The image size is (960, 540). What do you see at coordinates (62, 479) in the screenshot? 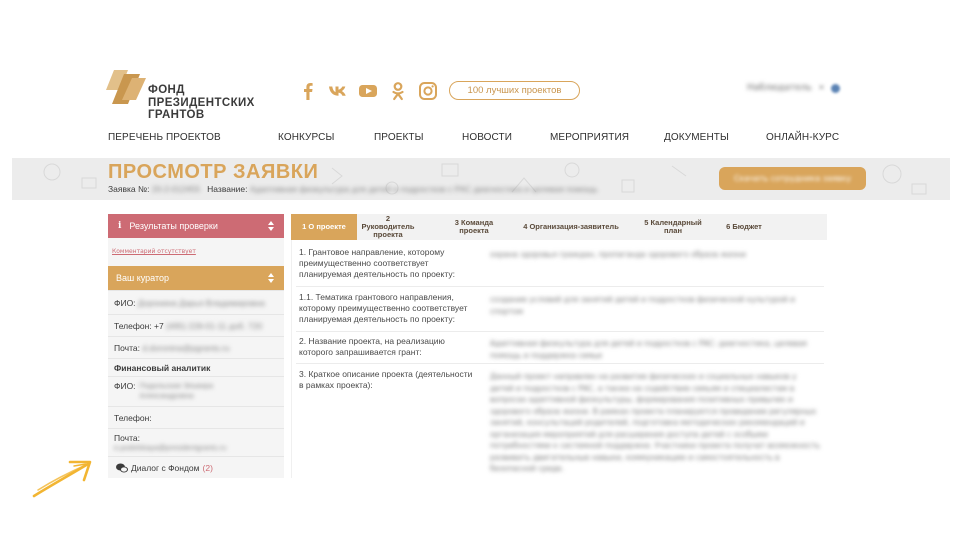
I see `pointer-arrow-icon` at bounding box center [62, 479].